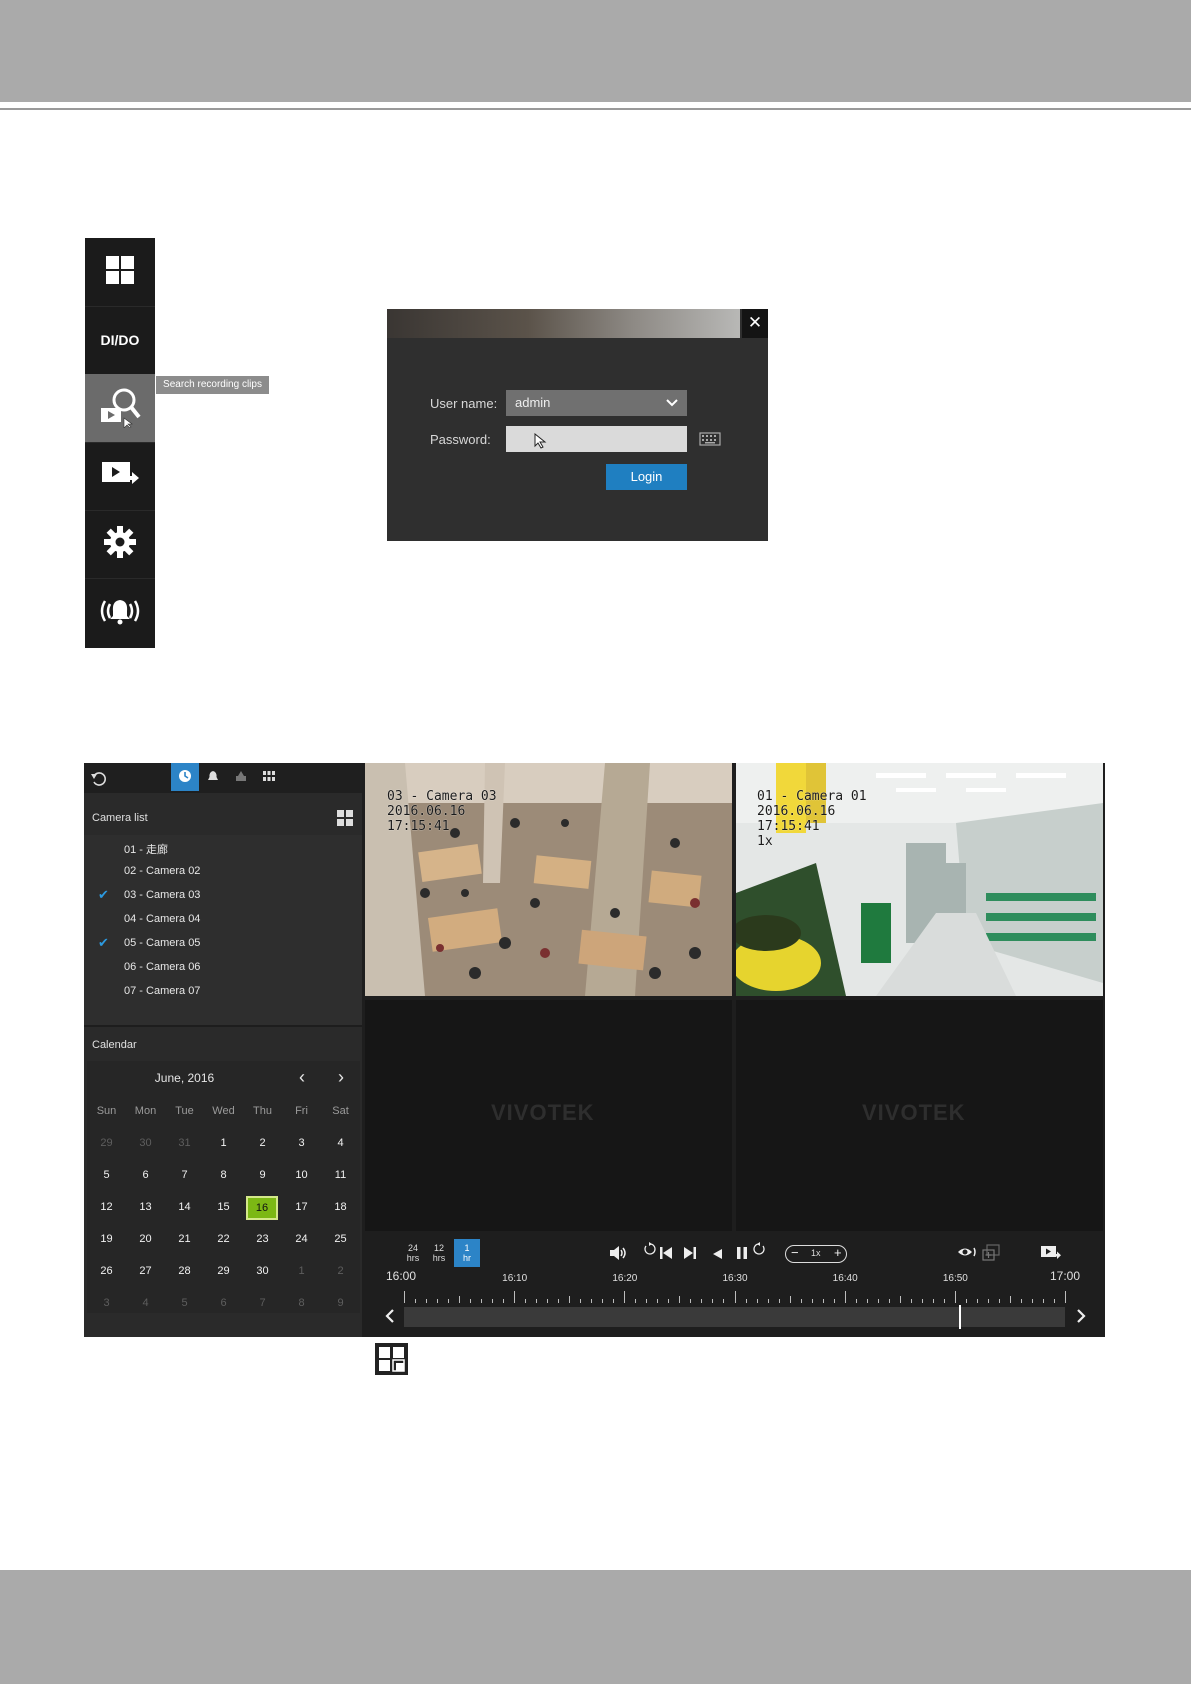 The width and height of the screenshot is (1191, 1684). What do you see at coordinates (340, 1143) in the screenshot?
I see `calendar-day: 4` at bounding box center [340, 1143].